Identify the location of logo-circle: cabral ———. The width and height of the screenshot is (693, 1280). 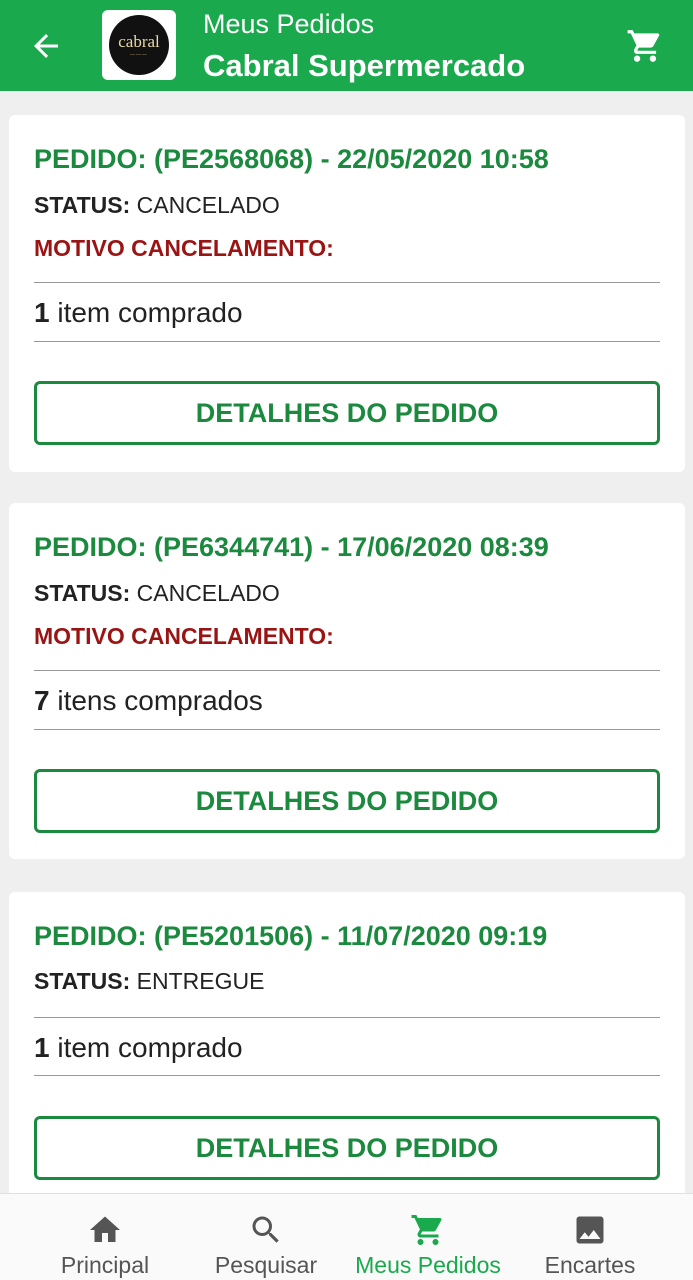
(139, 45).